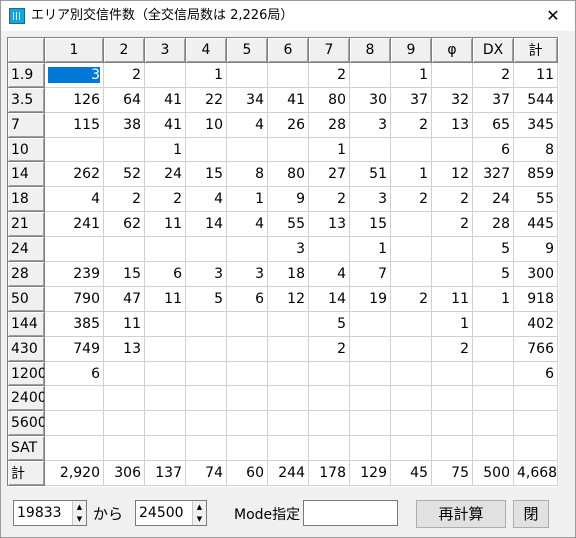  I want to click on grid-cell: 18, so click(288, 274).